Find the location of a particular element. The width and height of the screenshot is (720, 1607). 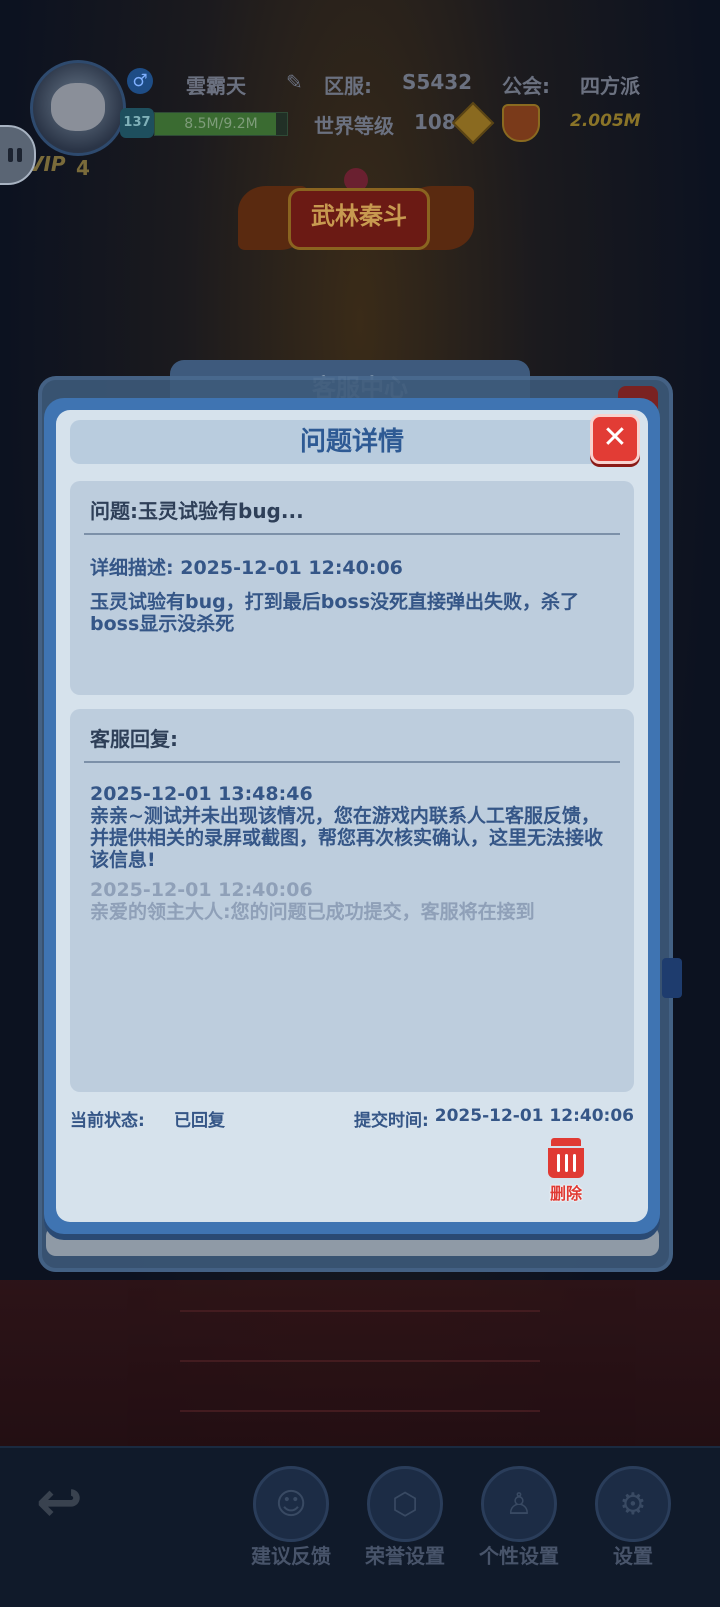

male-gender-icon: ♂ is located at coordinates (140, 81).